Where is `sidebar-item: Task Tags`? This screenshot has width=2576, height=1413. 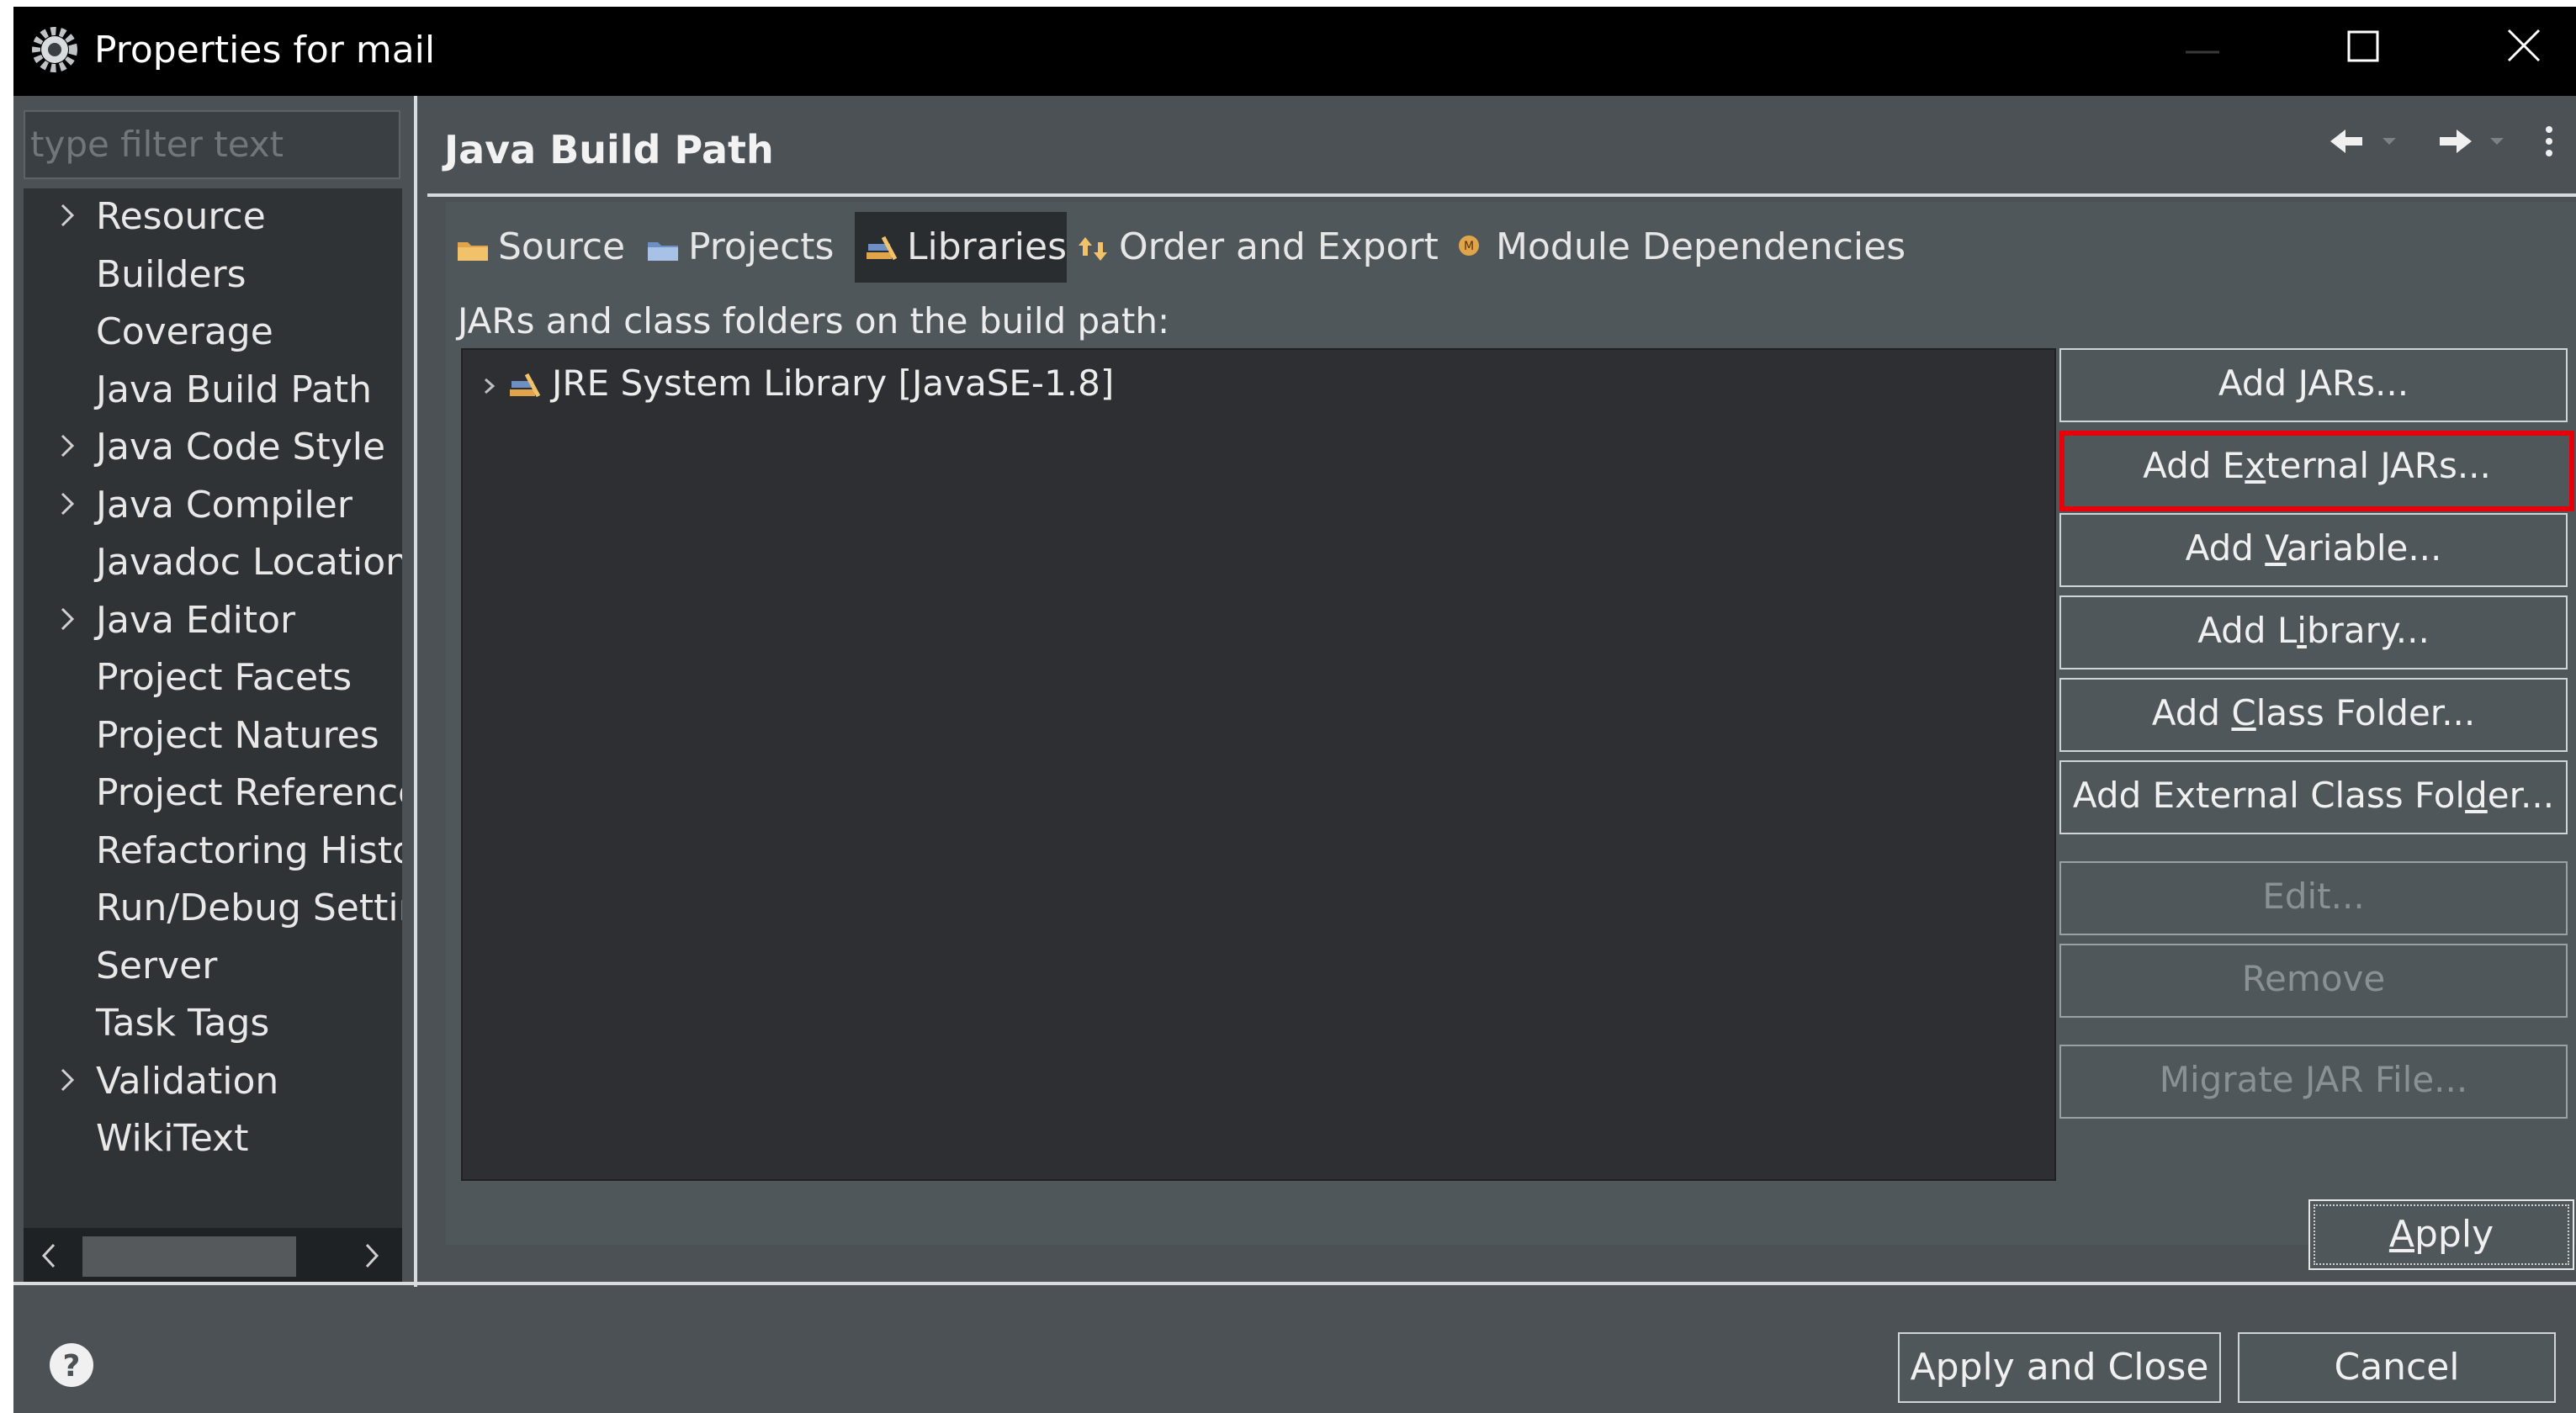 sidebar-item: Task Tags is located at coordinates (213, 1023).